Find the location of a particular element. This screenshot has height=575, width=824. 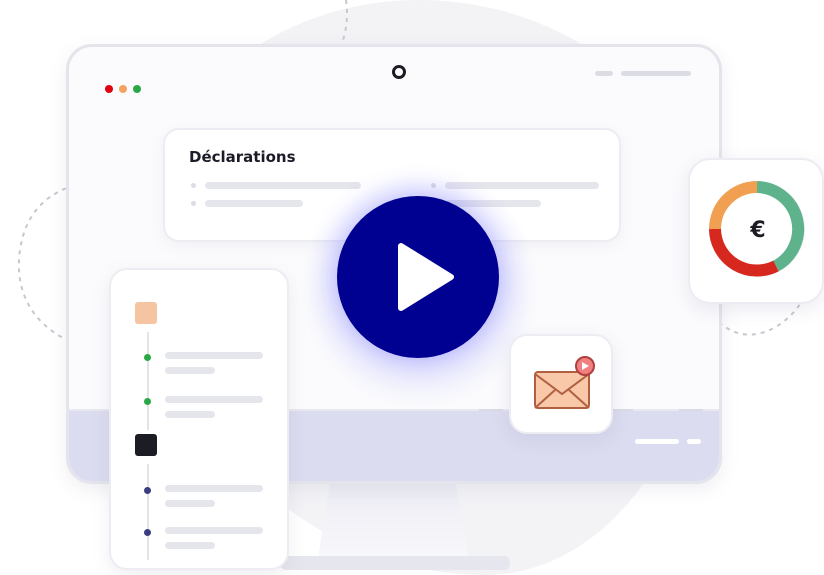

euro-icon: € is located at coordinates (758, 230).